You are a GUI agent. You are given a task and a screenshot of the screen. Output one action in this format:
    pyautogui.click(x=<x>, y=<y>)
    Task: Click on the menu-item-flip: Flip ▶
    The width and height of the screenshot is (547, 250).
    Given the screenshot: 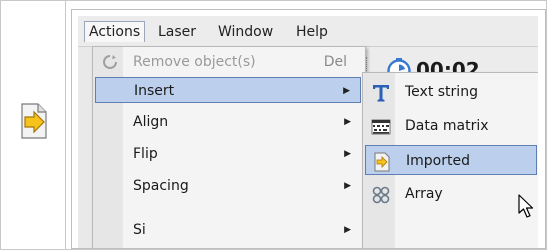 What is the action you would take?
    pyautogui.click(x=228, y=154)
    